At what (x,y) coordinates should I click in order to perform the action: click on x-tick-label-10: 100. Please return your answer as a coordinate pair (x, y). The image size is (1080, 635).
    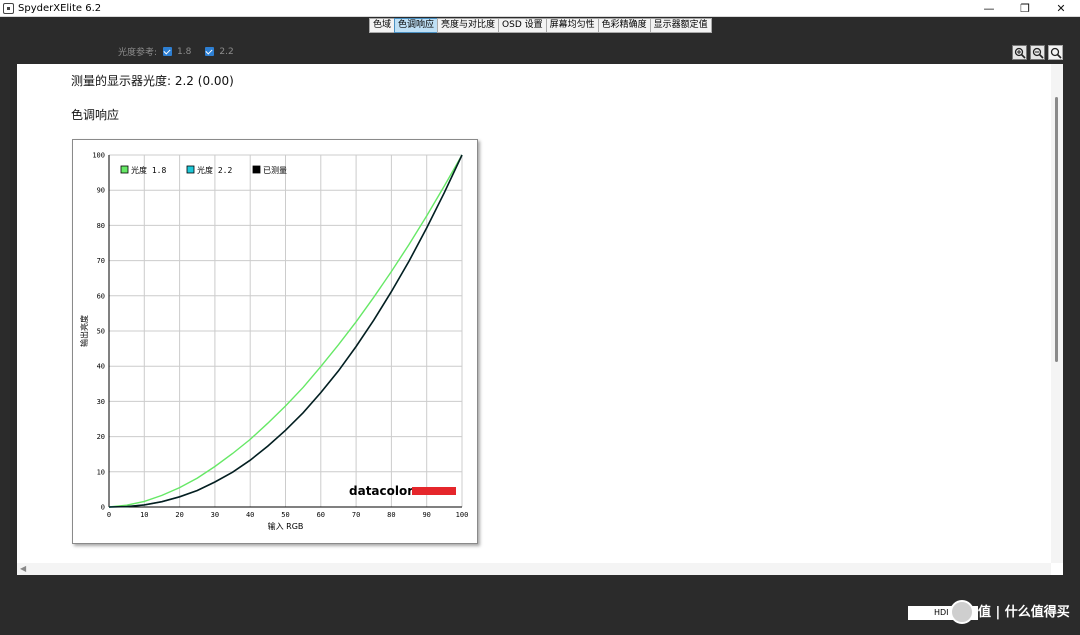
    Looking at the image, I should click on (462, 515).